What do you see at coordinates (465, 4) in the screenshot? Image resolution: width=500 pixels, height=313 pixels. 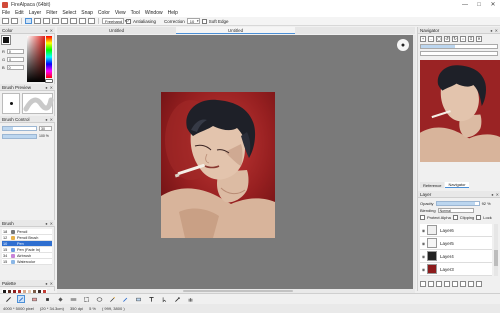 I see `minimize-icon: —` at bounding box center [465, 4].